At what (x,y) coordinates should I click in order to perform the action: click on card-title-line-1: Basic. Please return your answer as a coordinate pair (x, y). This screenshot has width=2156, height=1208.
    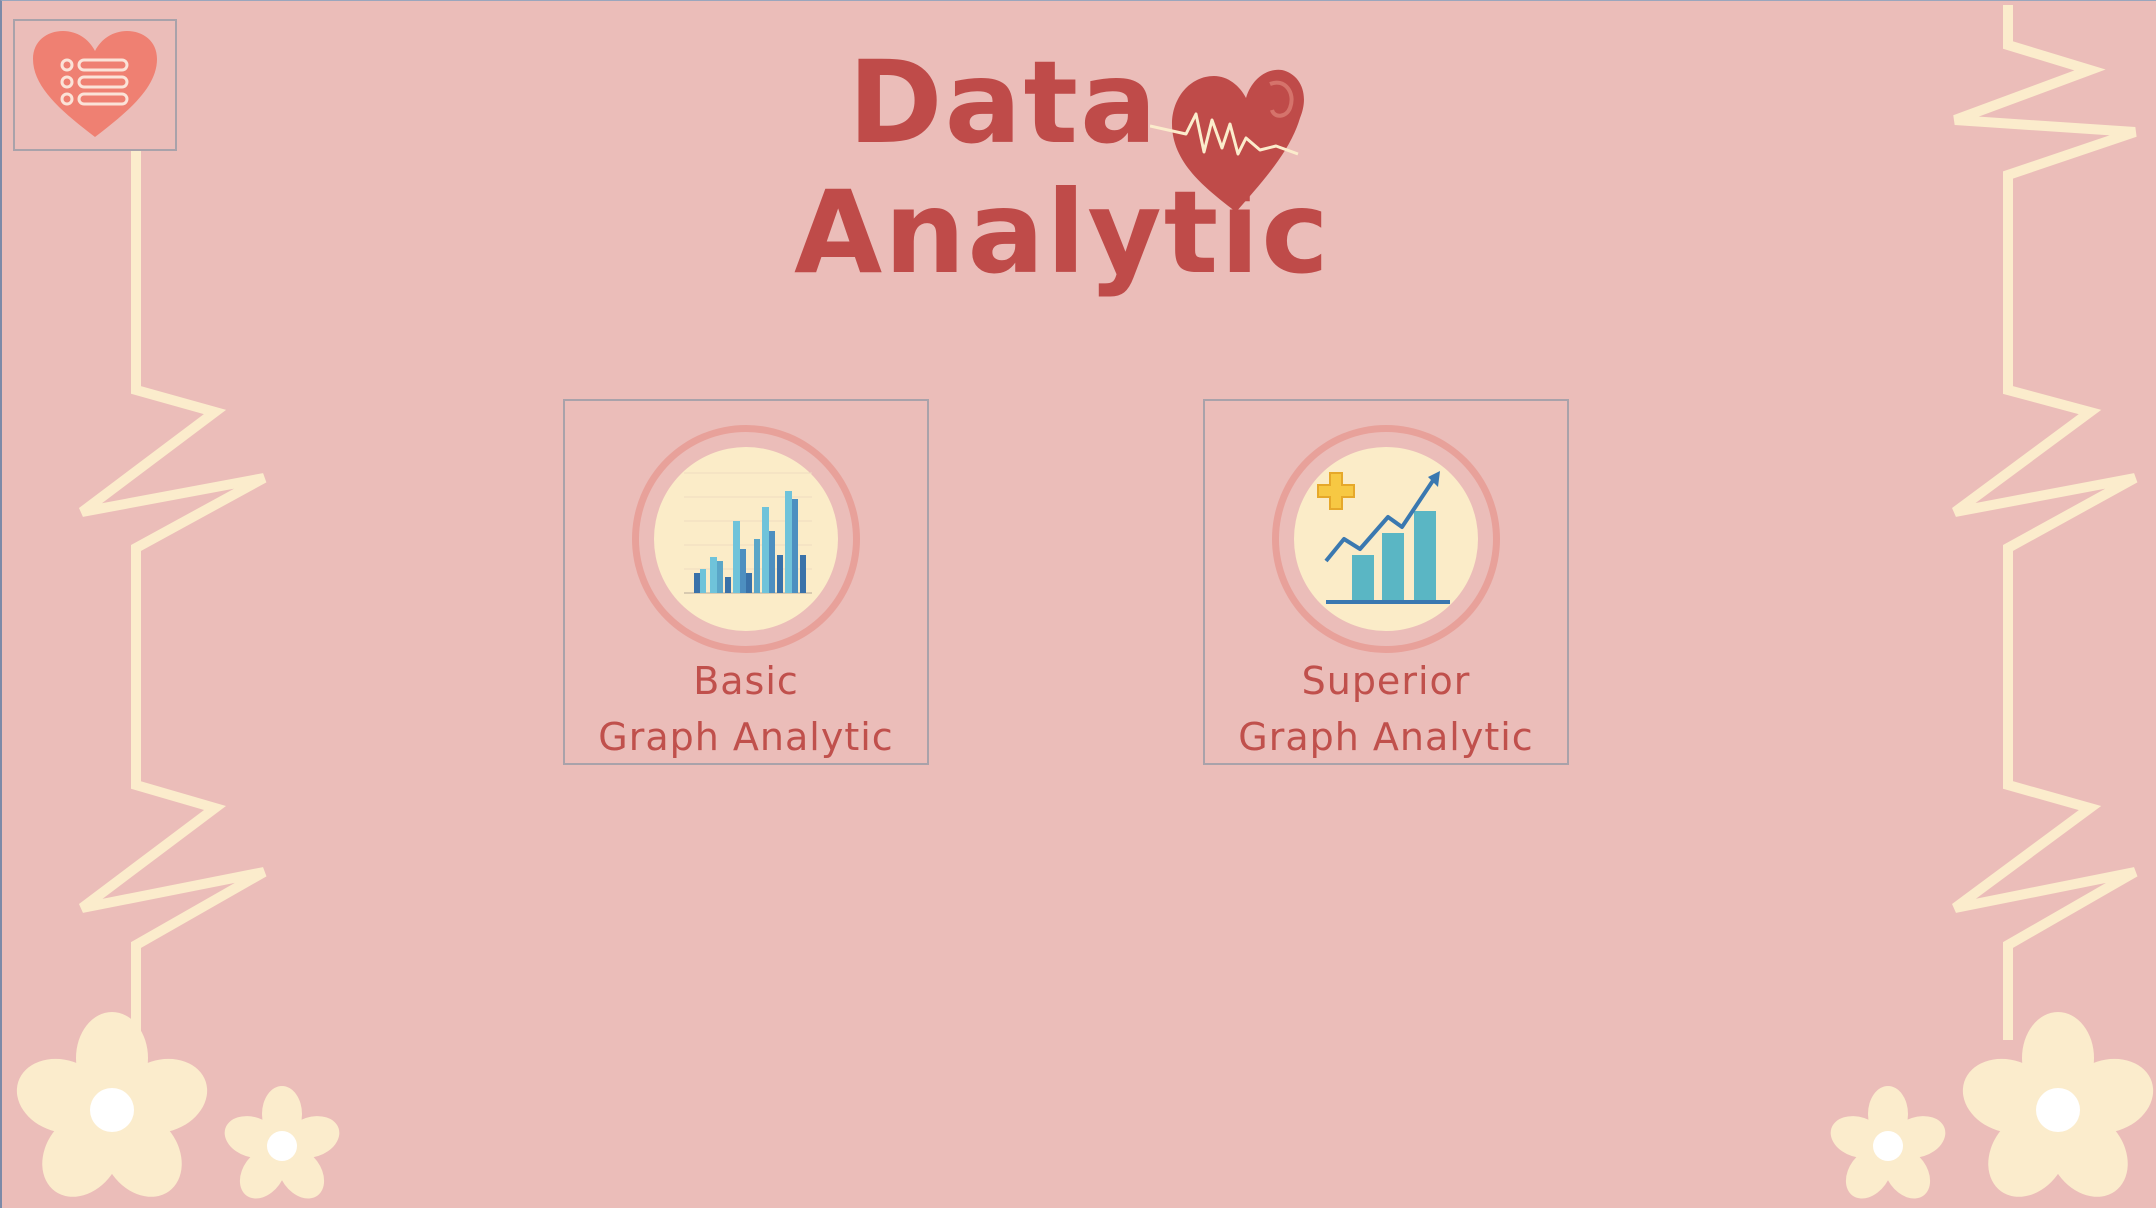
    Looking at the image, I should click on (746, 681).